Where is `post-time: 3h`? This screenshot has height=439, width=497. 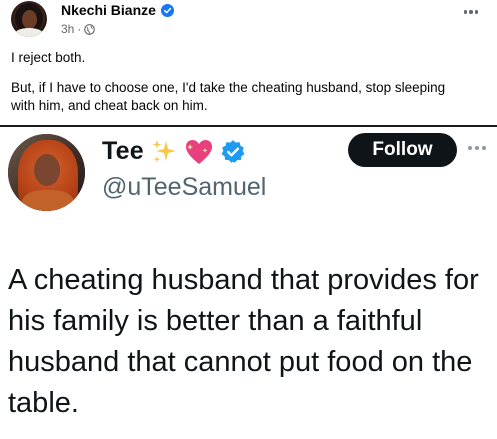 post-time: 3h is located at coordinates (67, 29).